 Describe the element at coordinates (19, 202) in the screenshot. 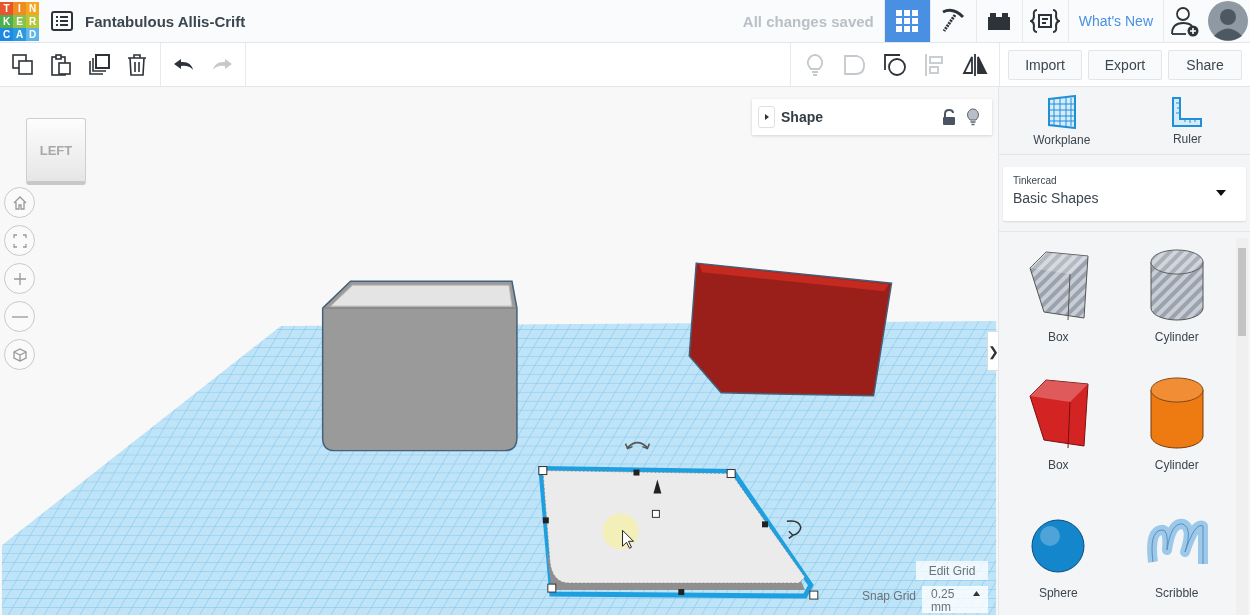

I see `home-icon` at that location.